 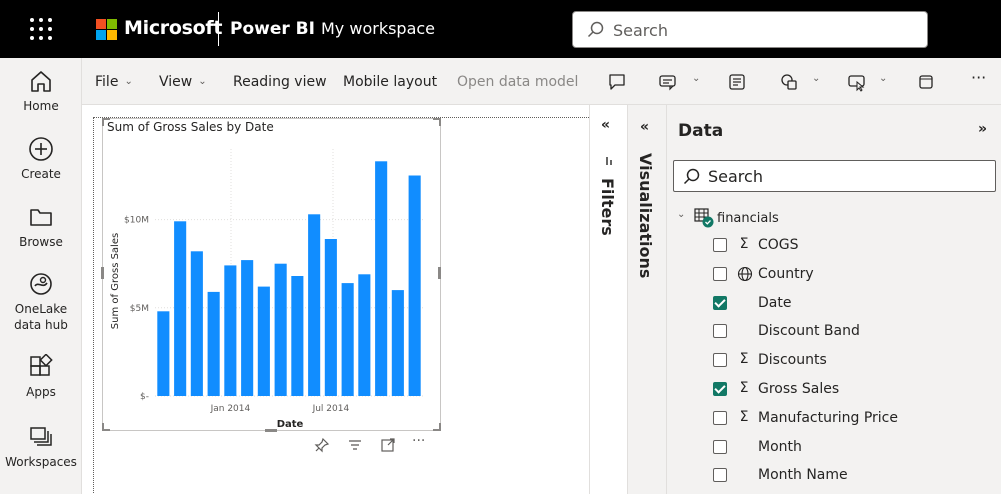 What do you see at coordinates (853, 419) in the screenshot?
I see `field-item: Σ Manufacturing Price` at bounding box center [853, 419].